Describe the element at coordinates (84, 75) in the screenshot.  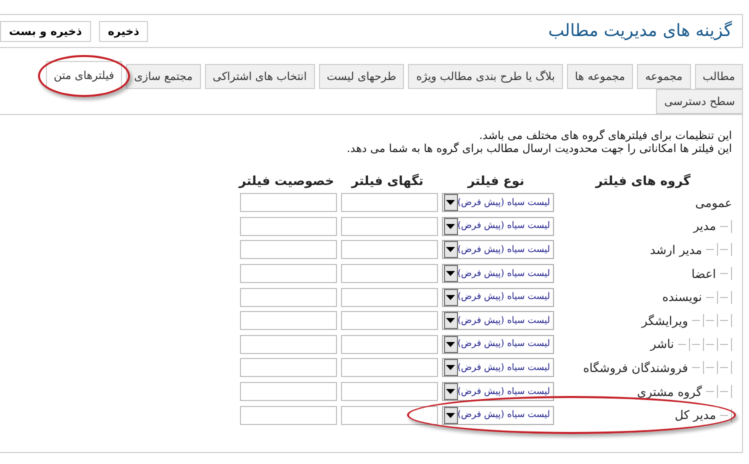
I see `tab: فیلترهای متن` at that location.